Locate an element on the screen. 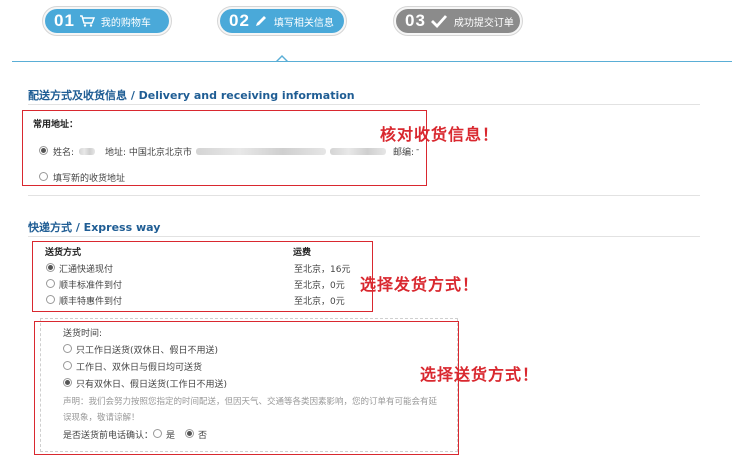 The image size is (750, 460). address-zip-label: 邮编: is located at coordinates (404, 153).